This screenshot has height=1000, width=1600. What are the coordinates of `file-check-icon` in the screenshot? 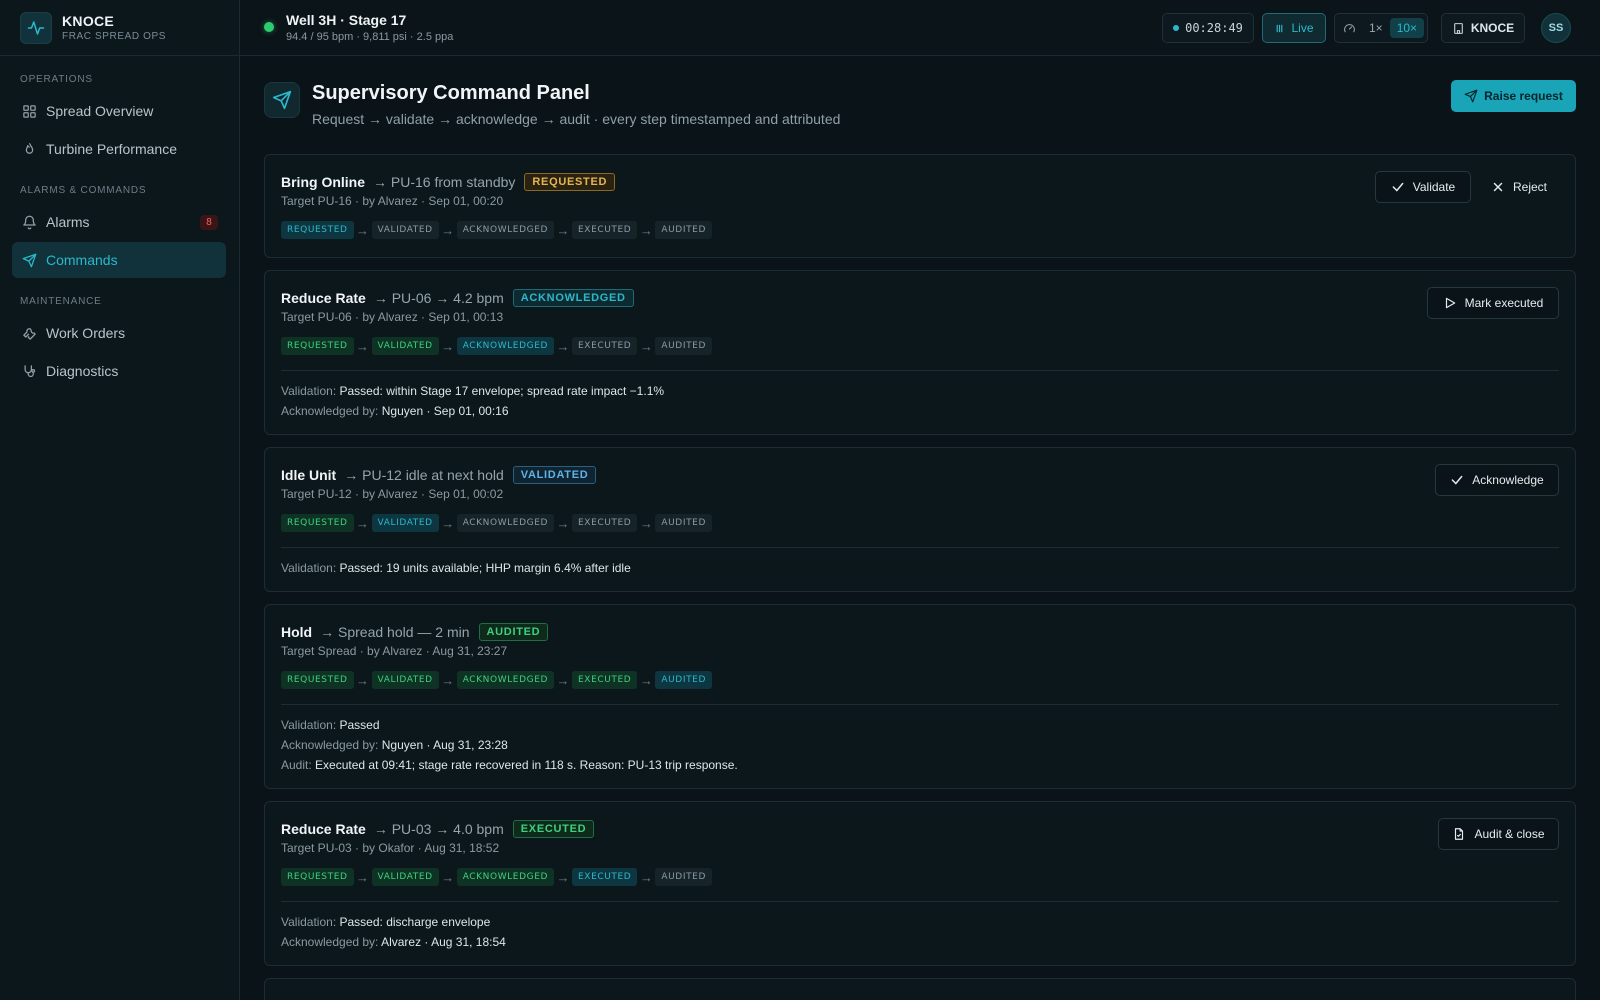 It's located at (1463, 834).